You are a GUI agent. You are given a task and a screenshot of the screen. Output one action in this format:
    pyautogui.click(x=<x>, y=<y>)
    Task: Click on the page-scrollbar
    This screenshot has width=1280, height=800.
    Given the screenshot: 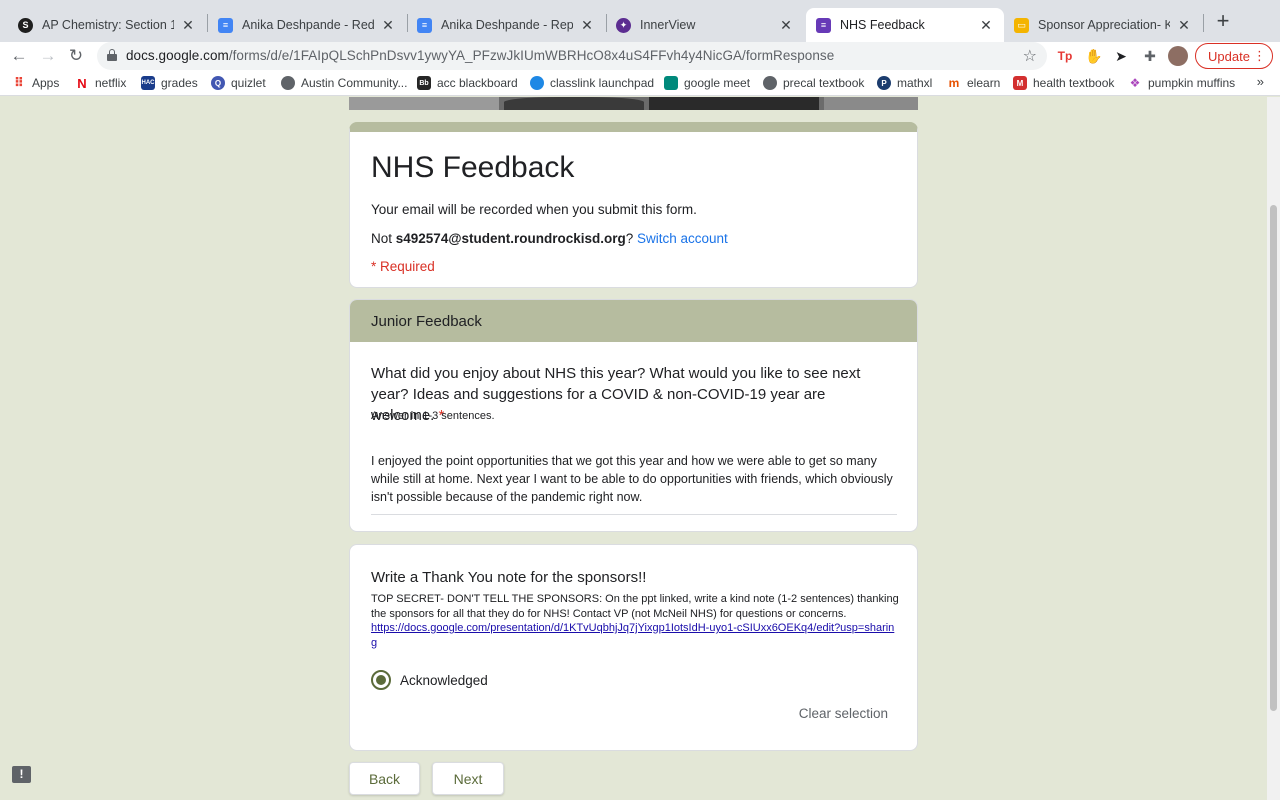 What is the action you would take?
    pyautogui.click(x=1273, y=448)
    